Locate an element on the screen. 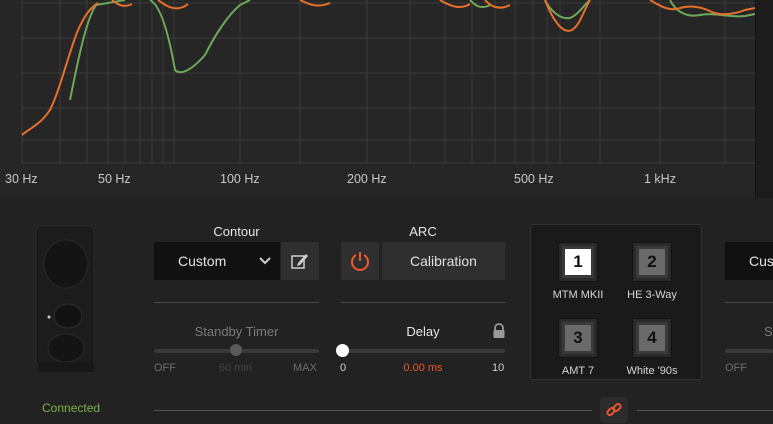 The height and width of the screenshot is (424, 773). preset-key-3: 3 is located at coordinates (578, 338).